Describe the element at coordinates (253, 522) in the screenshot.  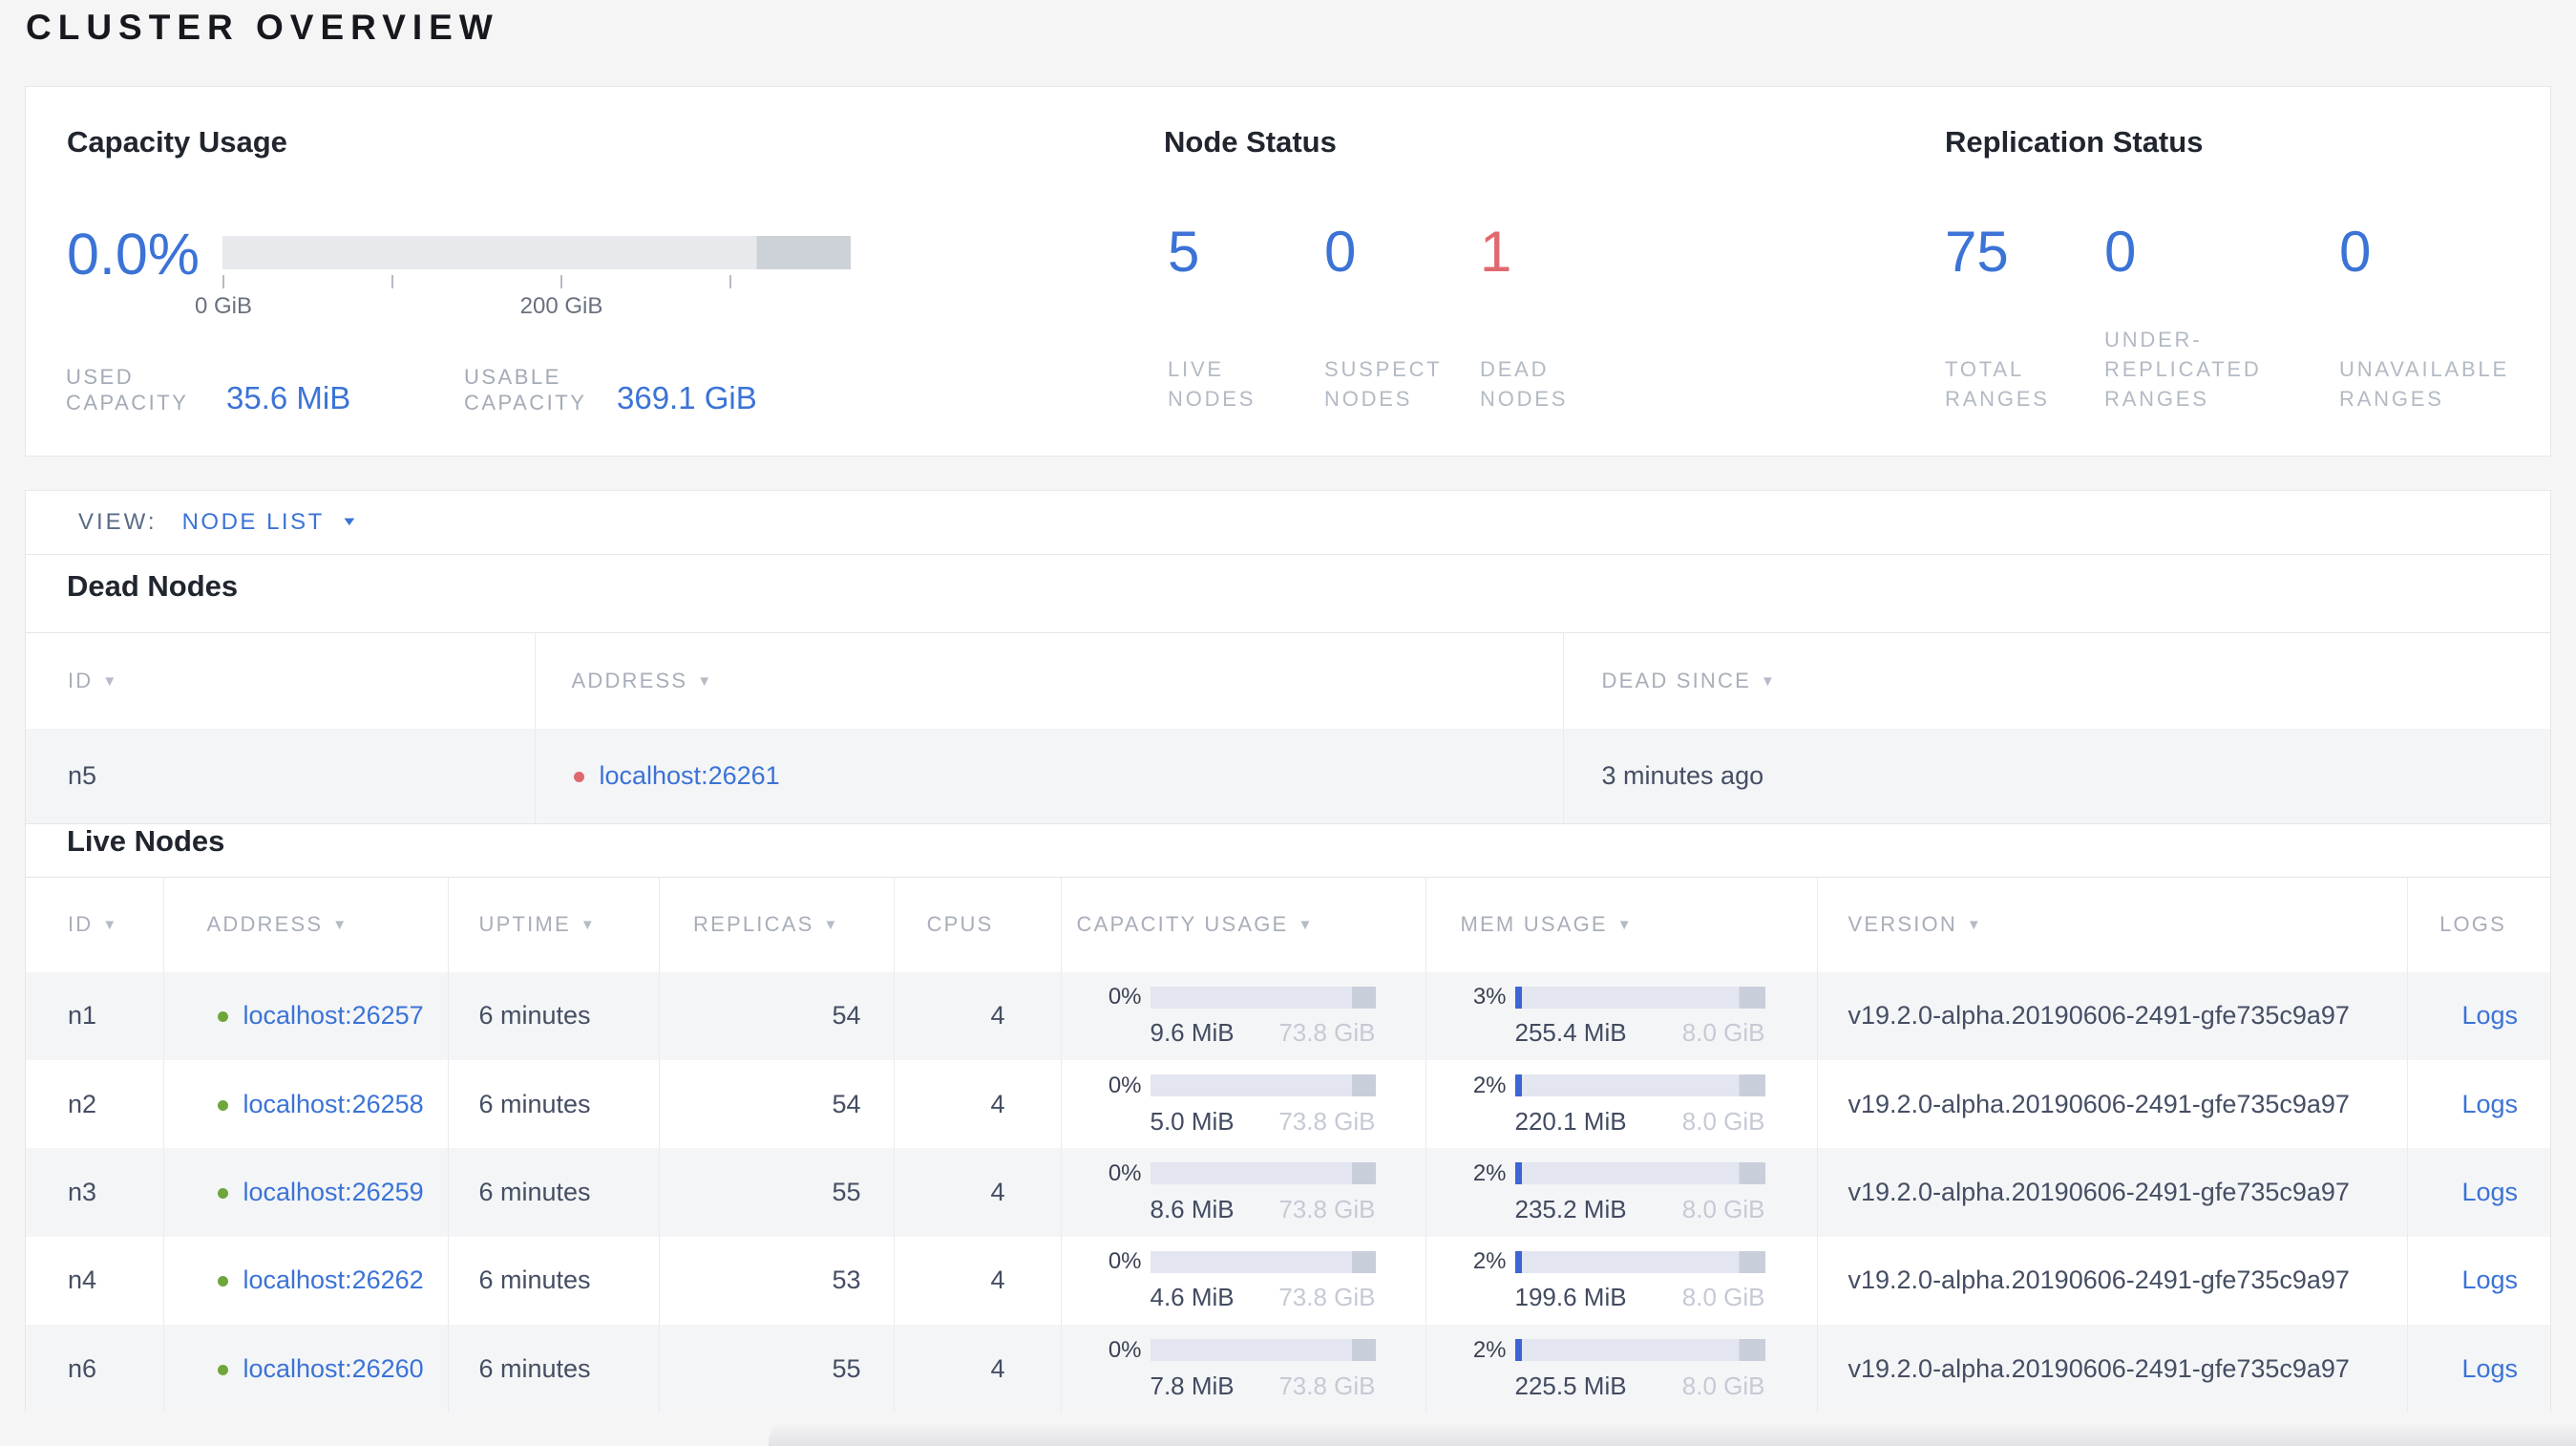
I see `view-dropdown-value: NODE LIST` at that location.